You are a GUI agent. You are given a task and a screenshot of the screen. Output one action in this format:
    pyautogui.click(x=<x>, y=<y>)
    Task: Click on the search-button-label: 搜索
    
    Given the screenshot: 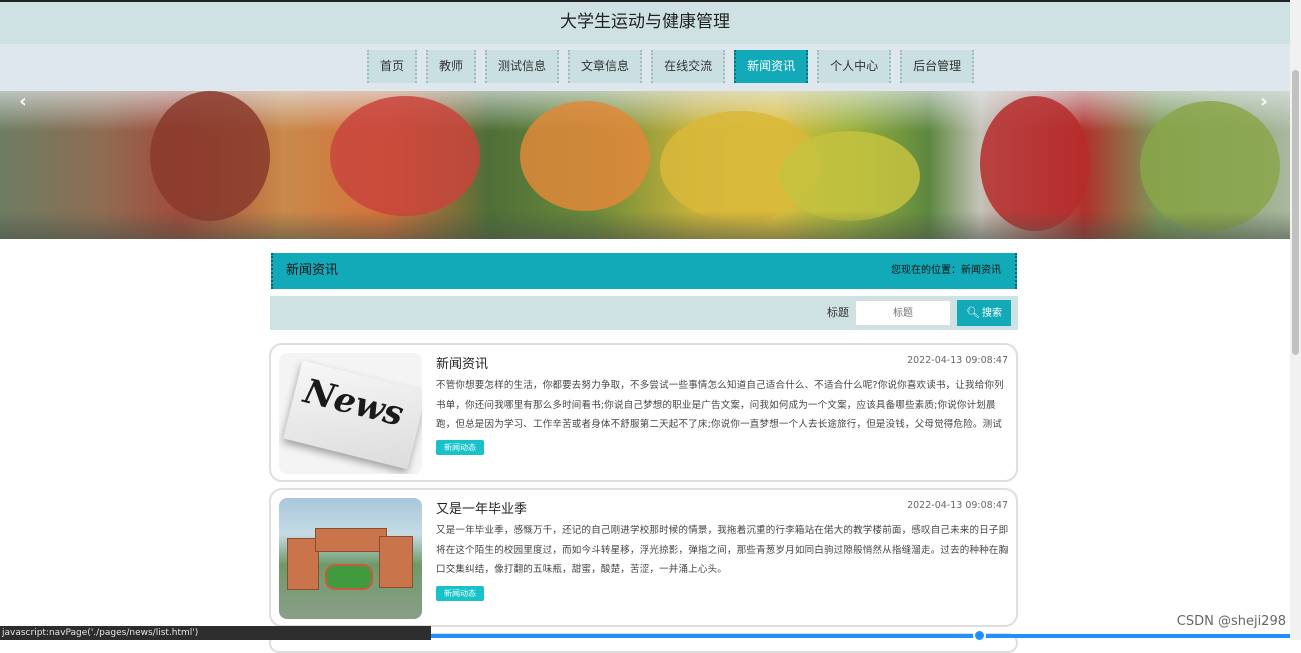 What is the action you would take?
    pyautogui.click(x=991, y=313)
    